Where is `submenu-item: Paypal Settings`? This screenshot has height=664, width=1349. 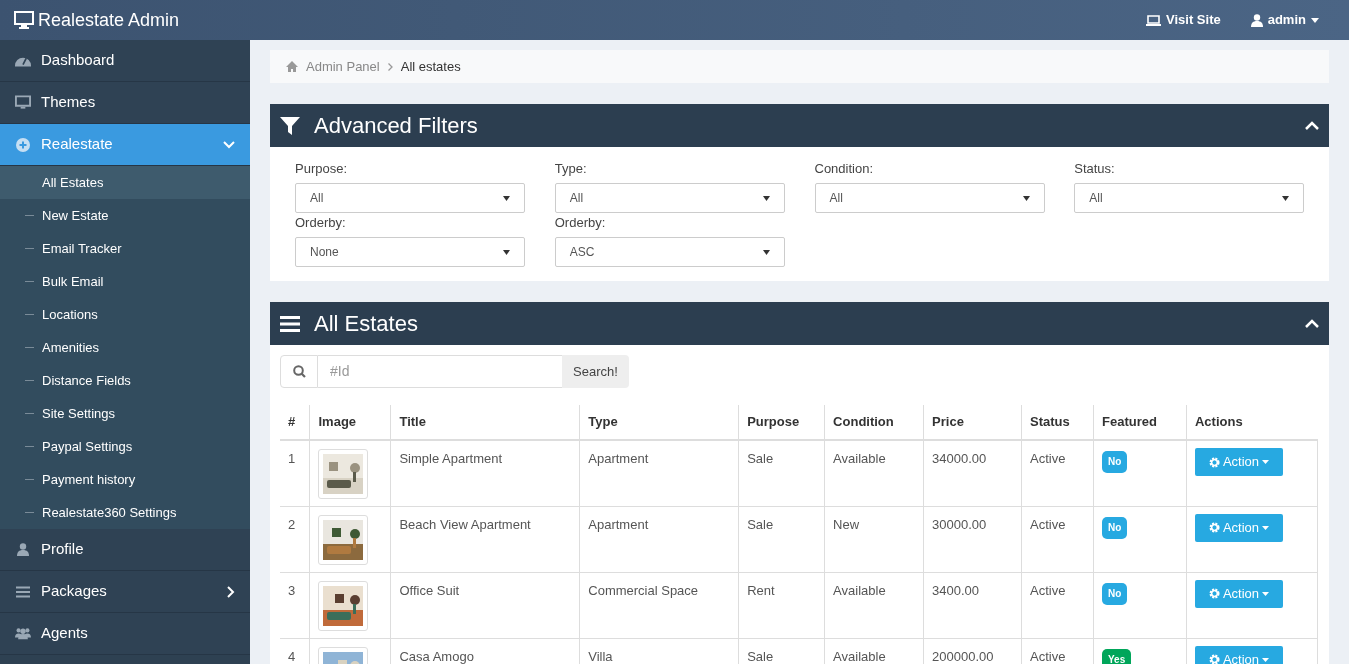 submenu-item: Paypal Settings is located at coordinates (125, 446).